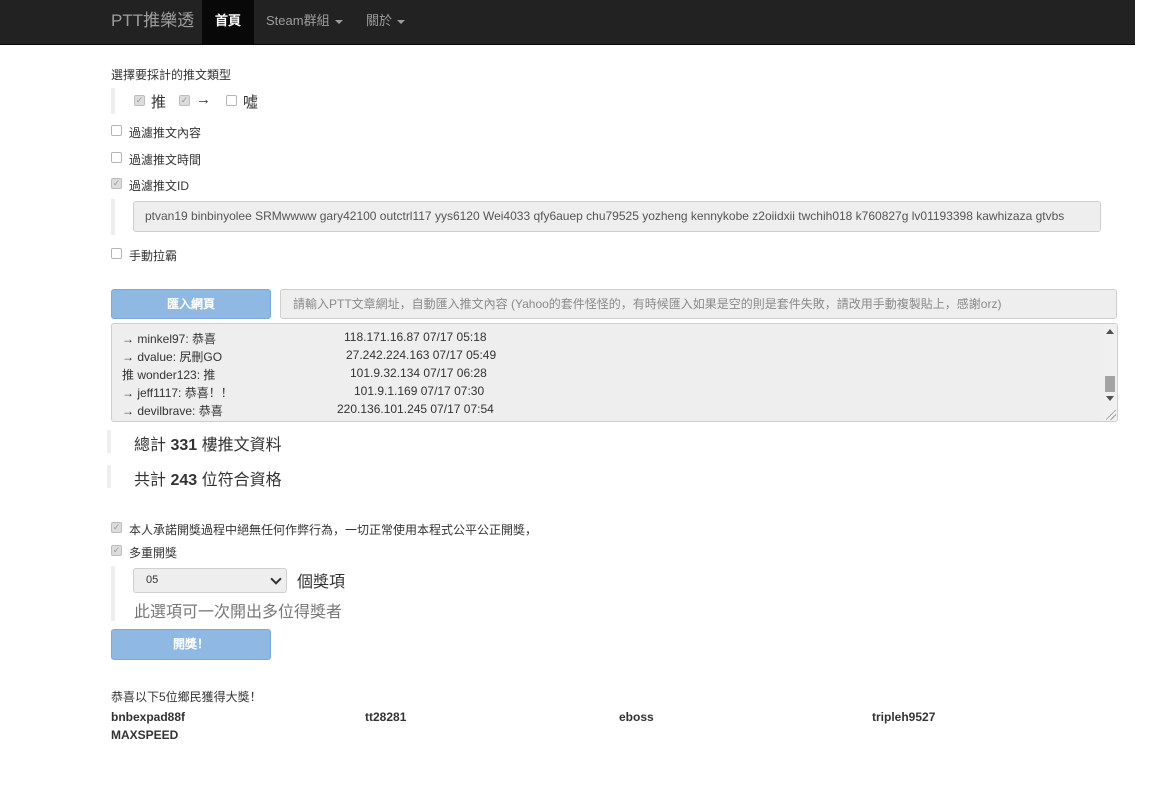 The width and height of the screenshot is (1149, 800). I want to click on total-suffix: 樓推文資料, so click(241, 445).